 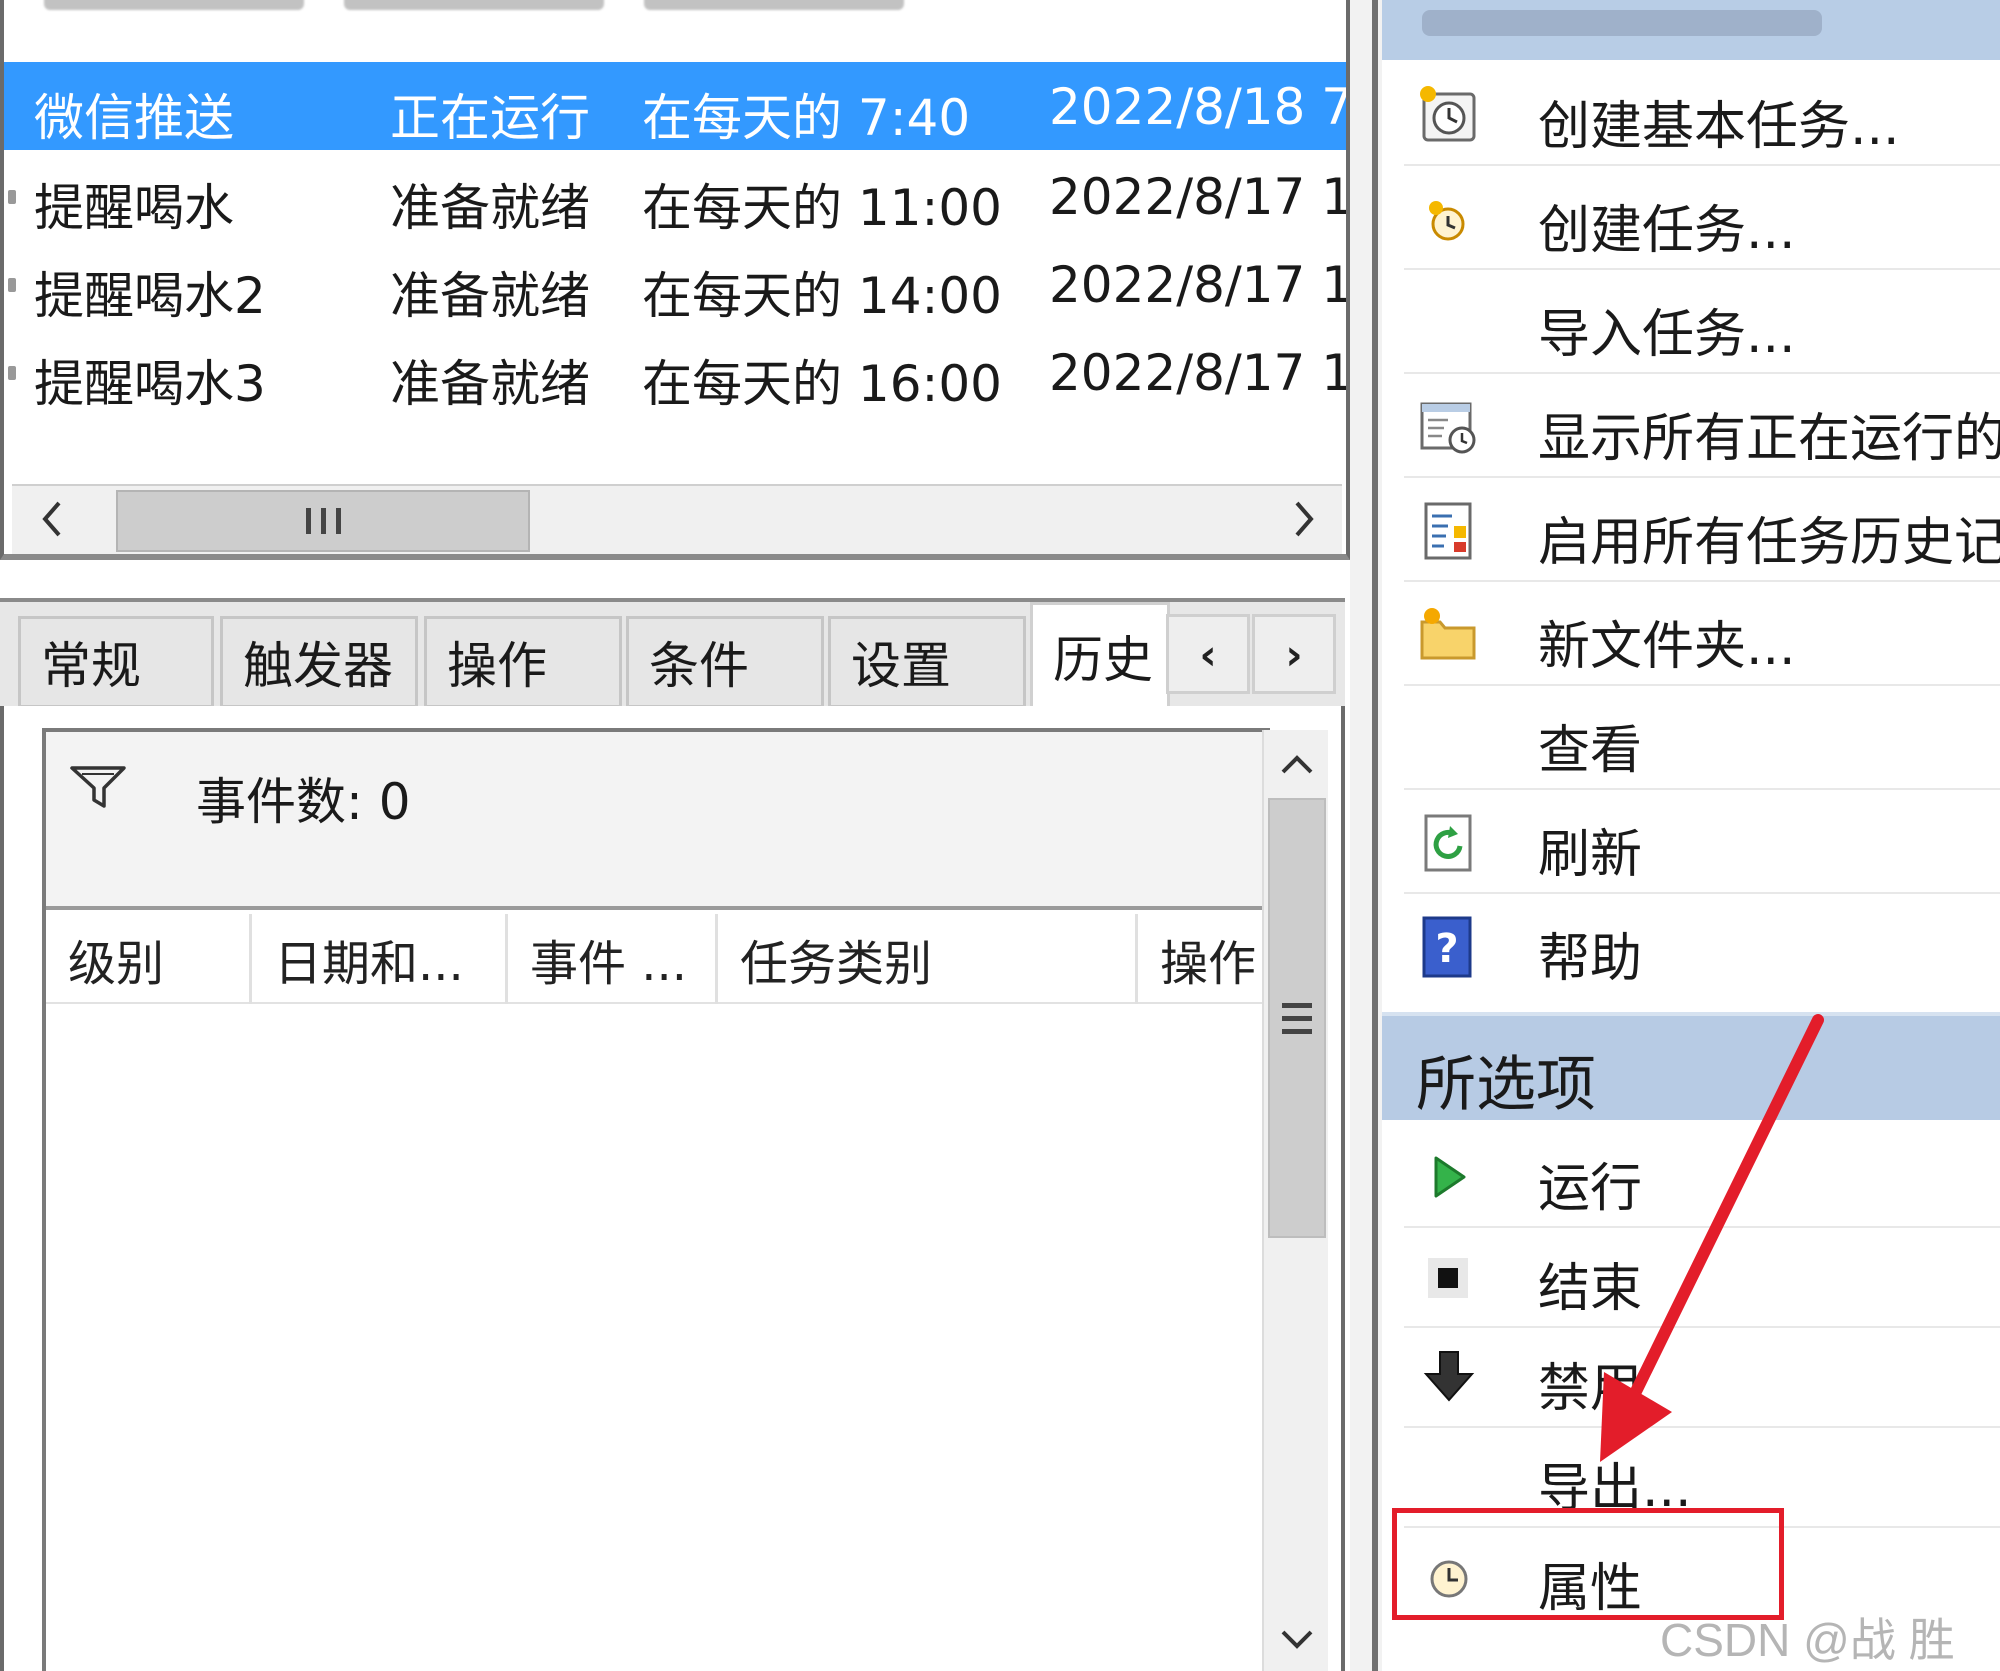 I want to click on tab-history: 历史, so click(x=1100, y=654).